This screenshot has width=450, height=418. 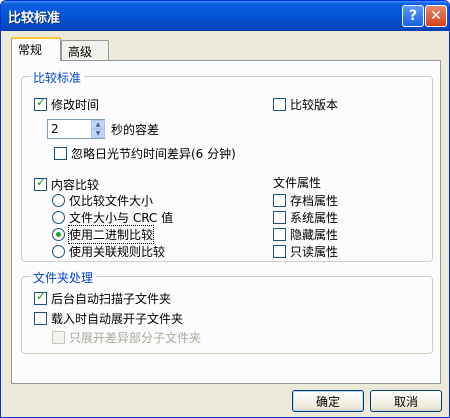 I want to click on help-icon: ?, so click(x=413, y=16).